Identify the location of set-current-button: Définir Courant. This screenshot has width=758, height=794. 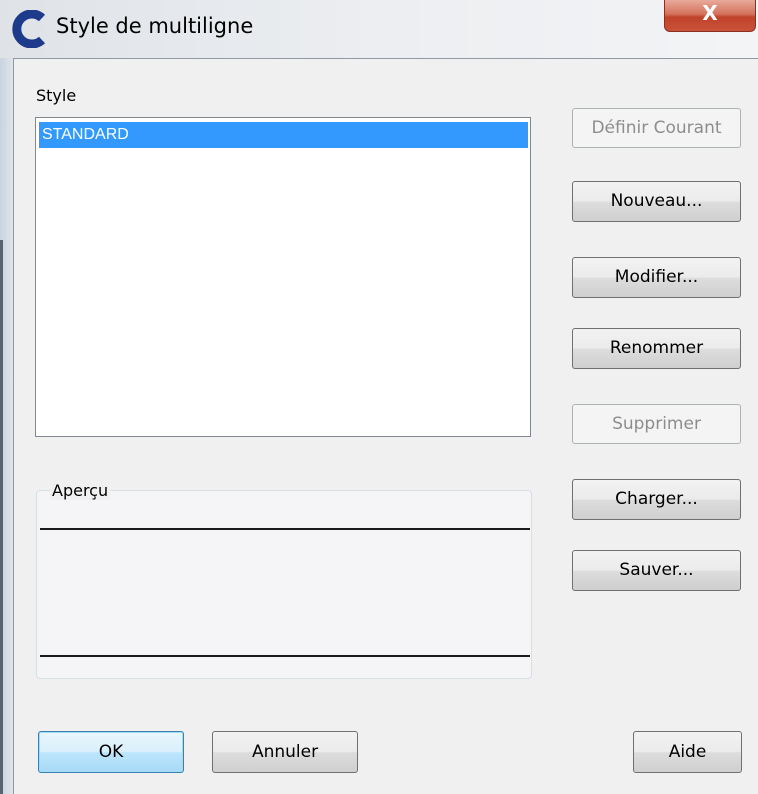
(656, 128).